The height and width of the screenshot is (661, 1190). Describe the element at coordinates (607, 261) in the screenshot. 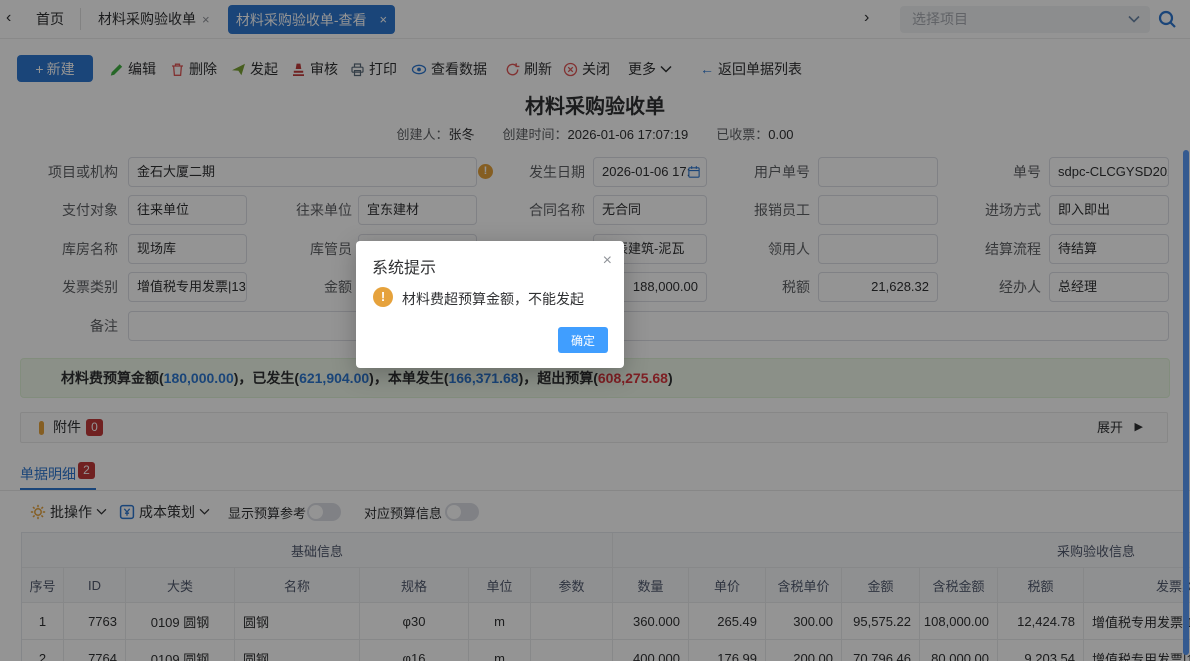

I see `dialog-close-icon: ×` at that location.